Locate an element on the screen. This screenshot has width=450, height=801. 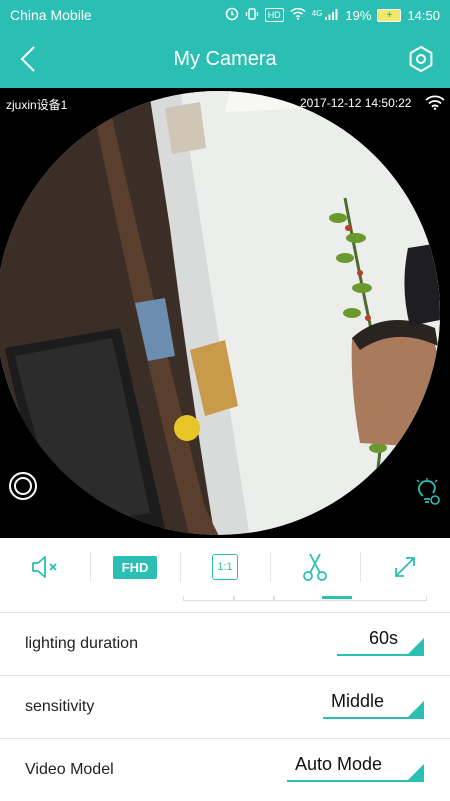
quality-label: FHD is located at coordinates (135, 567).